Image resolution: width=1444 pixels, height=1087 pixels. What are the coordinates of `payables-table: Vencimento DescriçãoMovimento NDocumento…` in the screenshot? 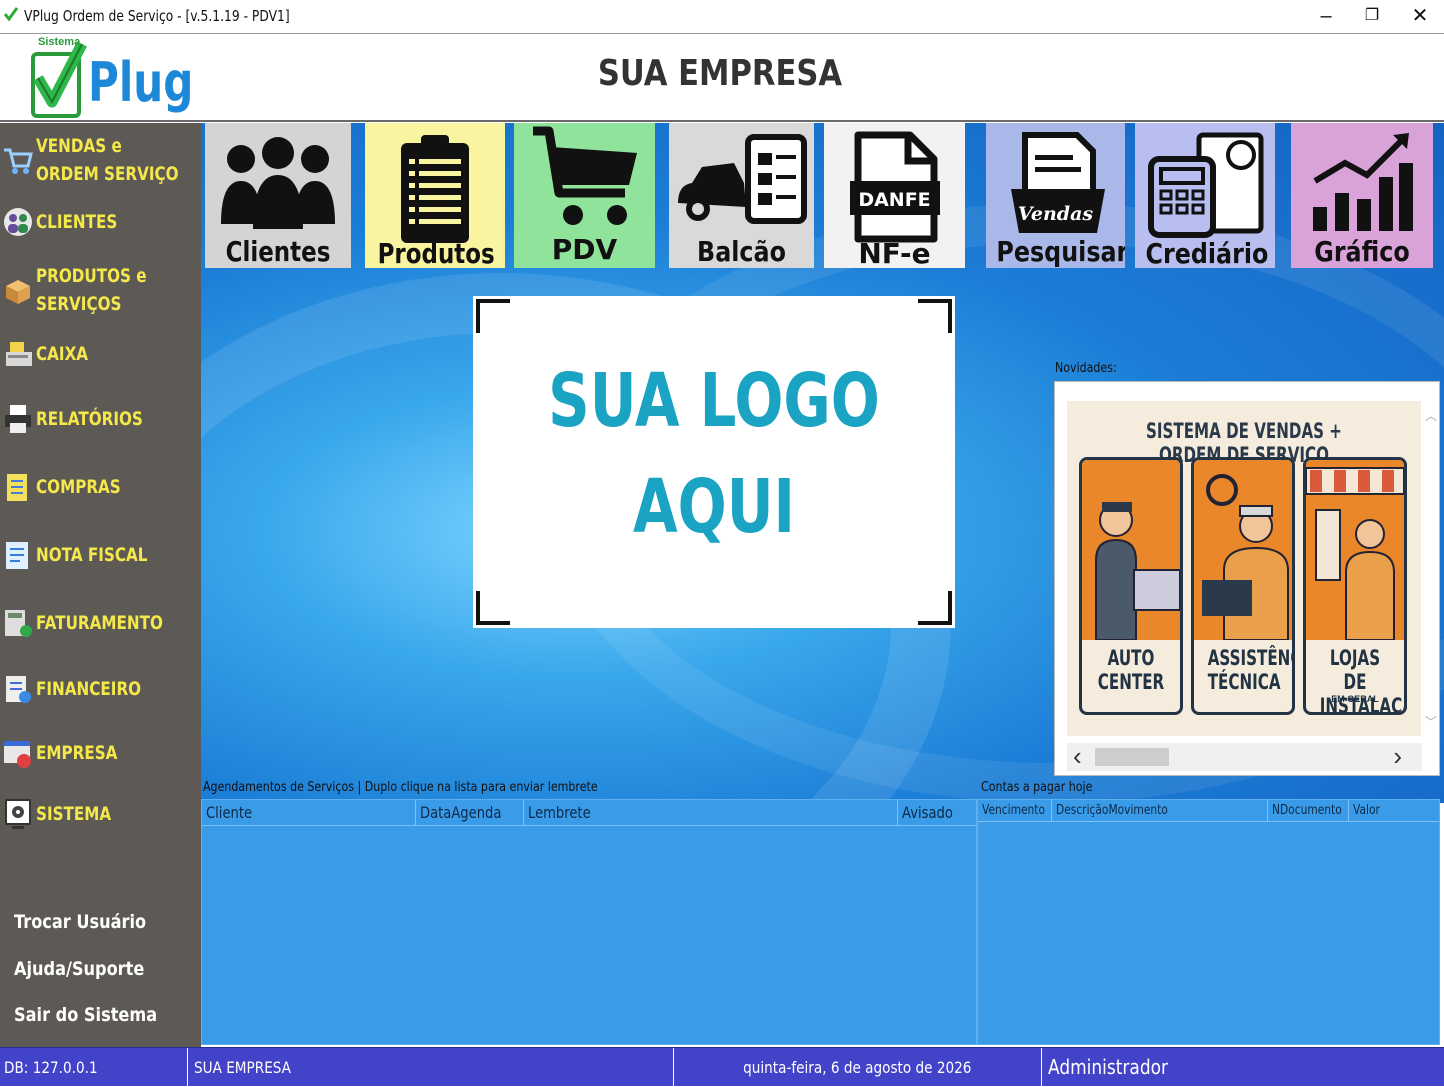 It's located at (1208, 922).